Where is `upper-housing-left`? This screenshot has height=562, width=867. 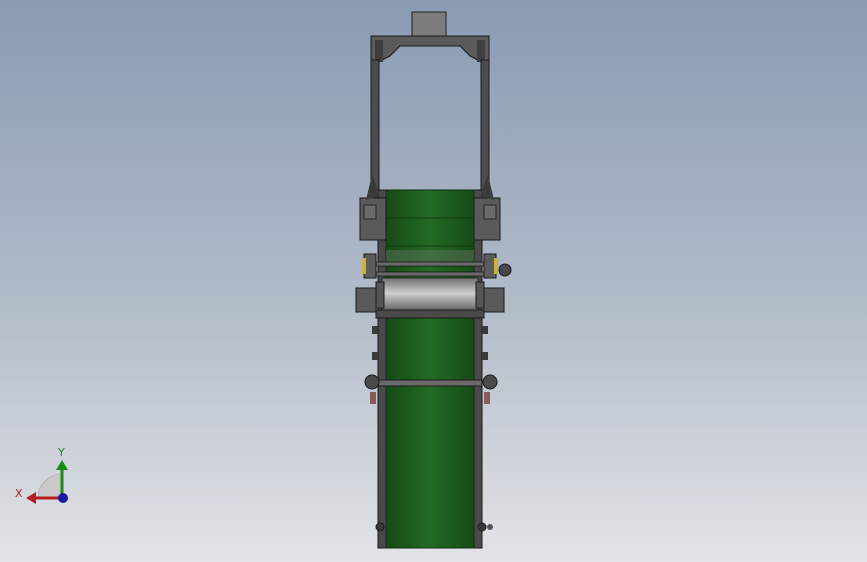 upper-housing-left is located at coordinates (373, 208).